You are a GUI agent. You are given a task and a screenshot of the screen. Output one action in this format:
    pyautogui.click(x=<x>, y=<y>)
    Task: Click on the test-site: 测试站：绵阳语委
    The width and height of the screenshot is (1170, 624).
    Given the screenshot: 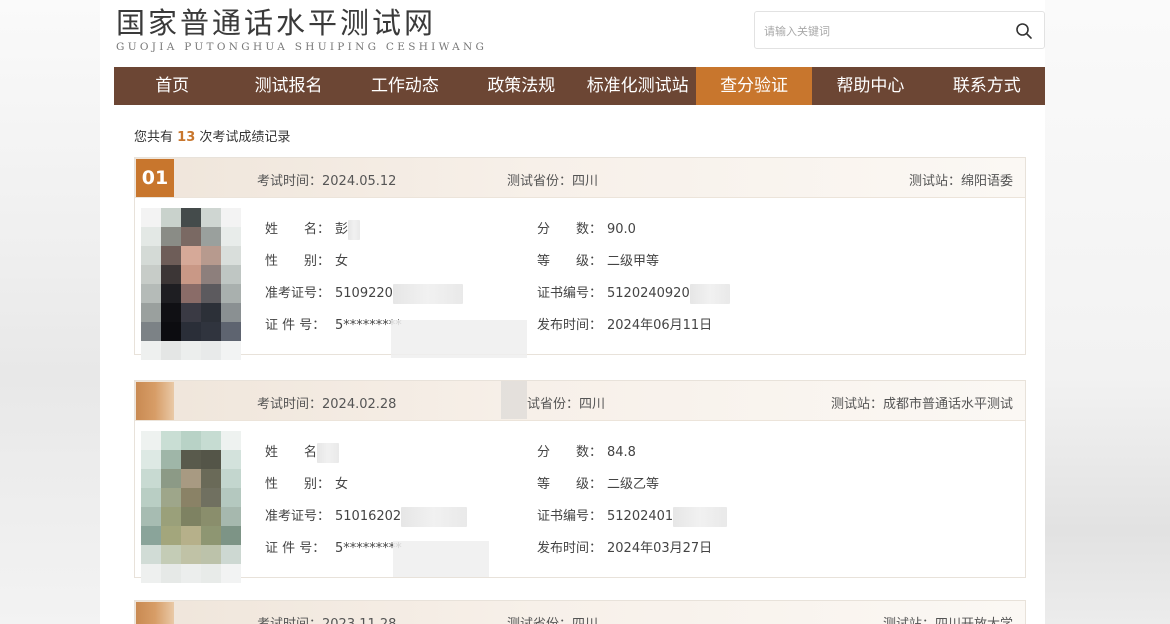 What is the action you would take?
    pyautogui.click(x=960, y=181)
    